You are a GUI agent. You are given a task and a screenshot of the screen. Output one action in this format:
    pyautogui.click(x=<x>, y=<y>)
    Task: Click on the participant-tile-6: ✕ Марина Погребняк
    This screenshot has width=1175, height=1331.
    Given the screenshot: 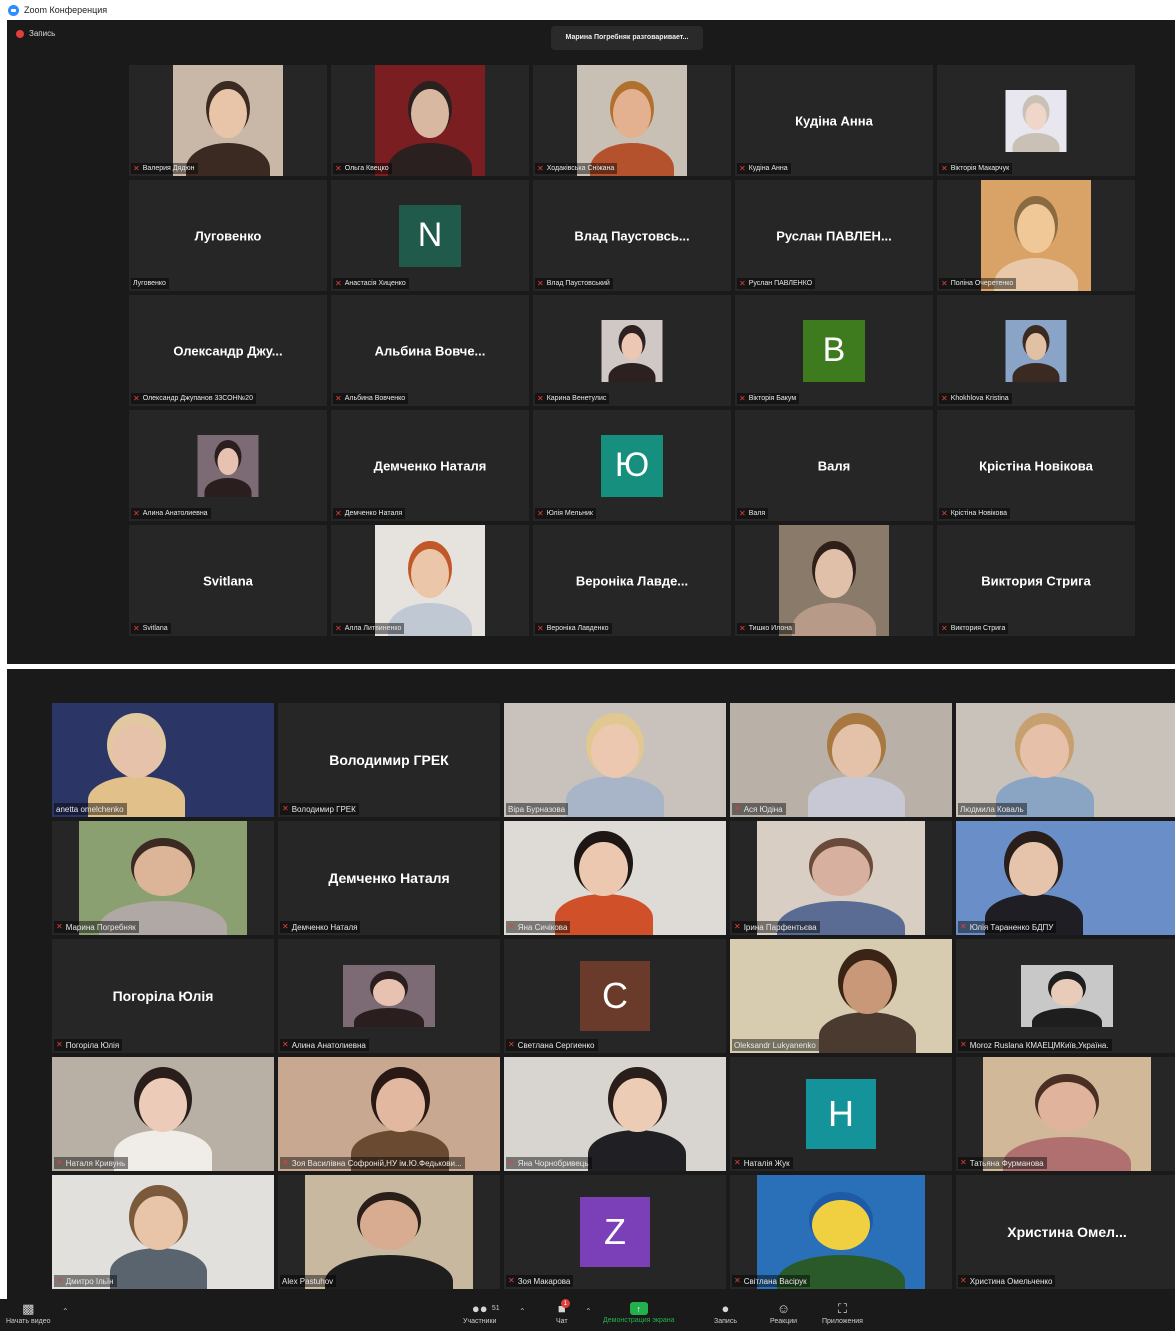 What is the action you would take?
    pyautogui.click(x=163, y=878)
    